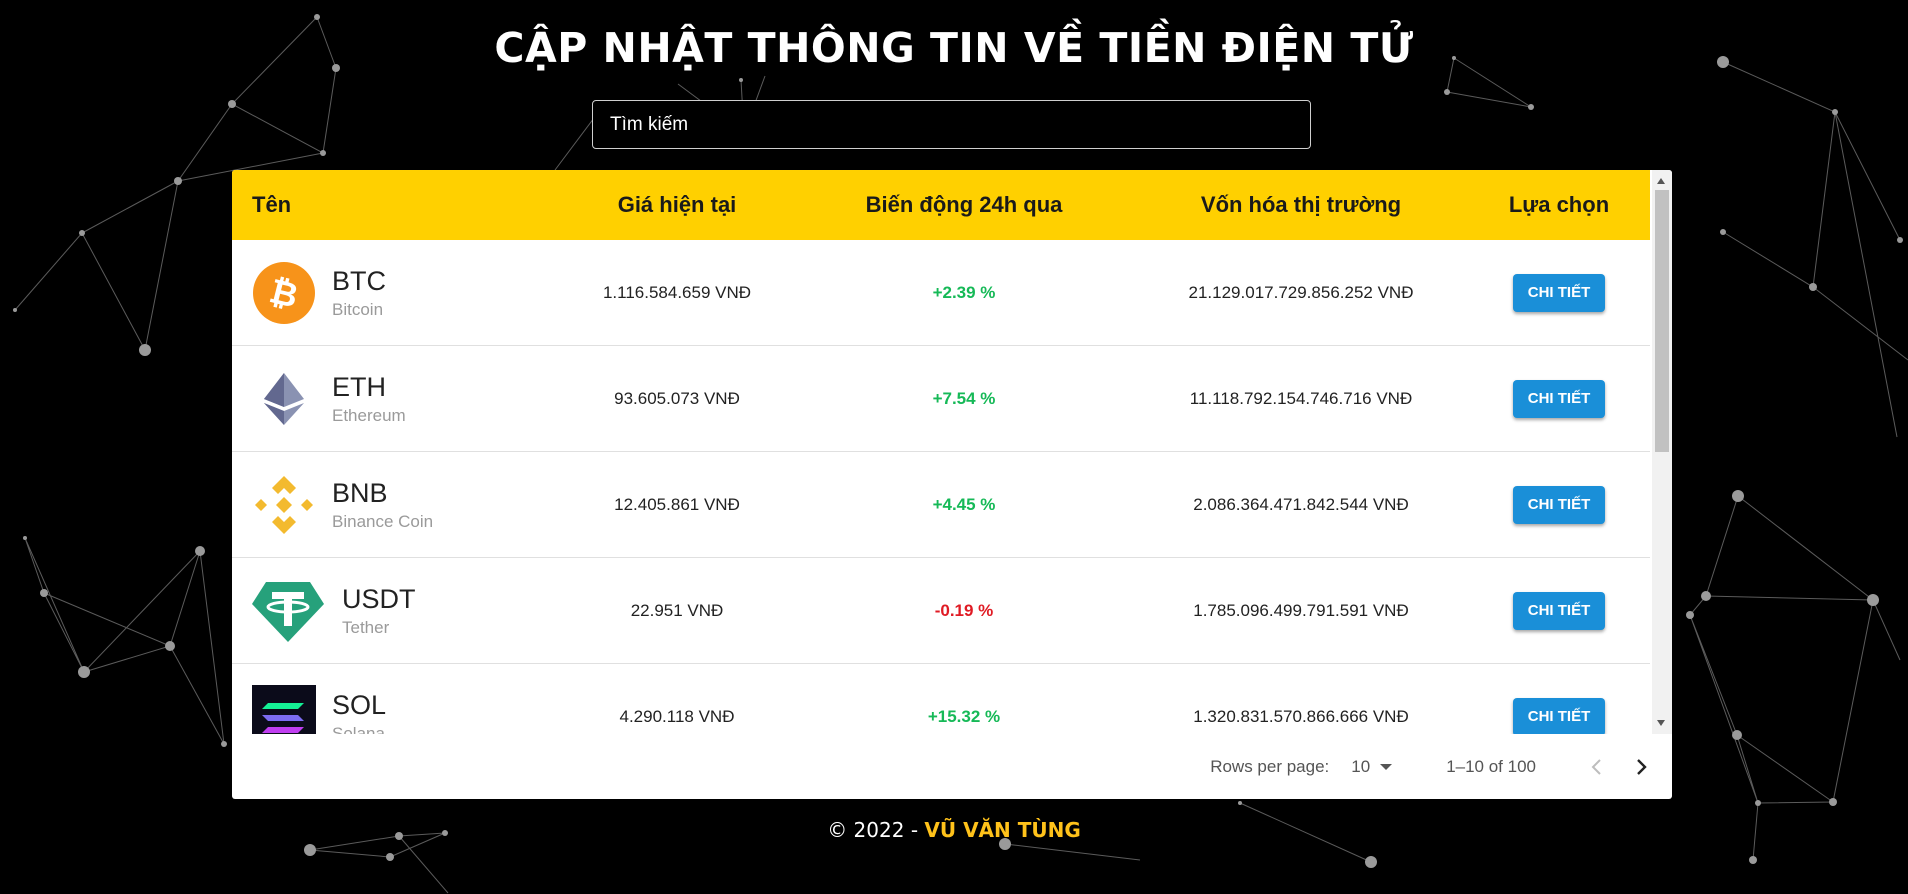 The image size is (1908, 894). I want to click on footer-copyright: © 2022 - VŨ VĂN TÙNG, so click(954, 830).